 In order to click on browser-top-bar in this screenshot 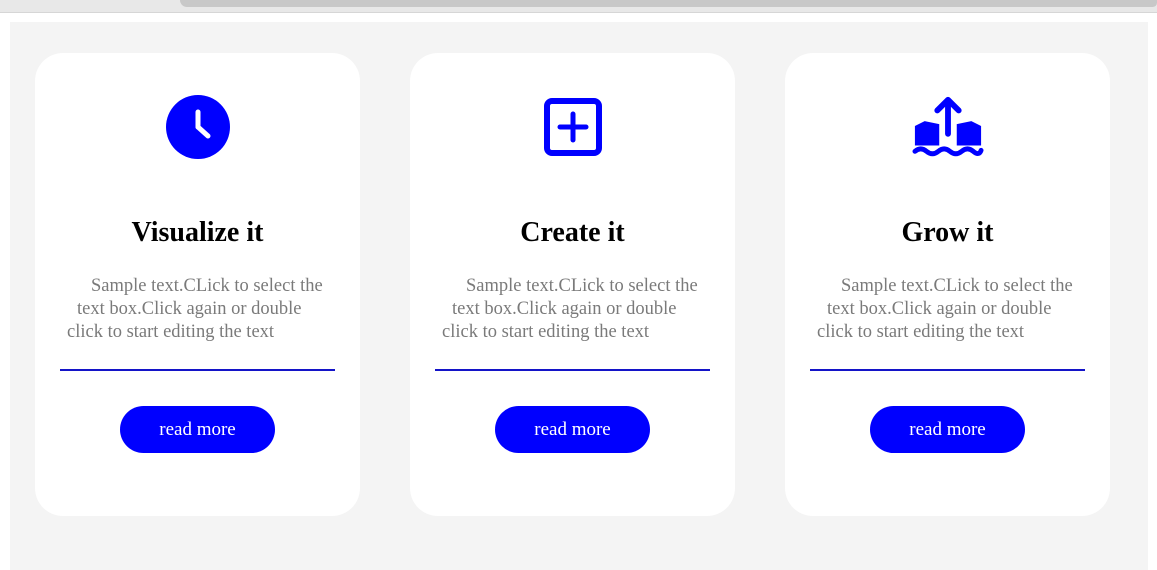, I will do `click(578, 6)`.